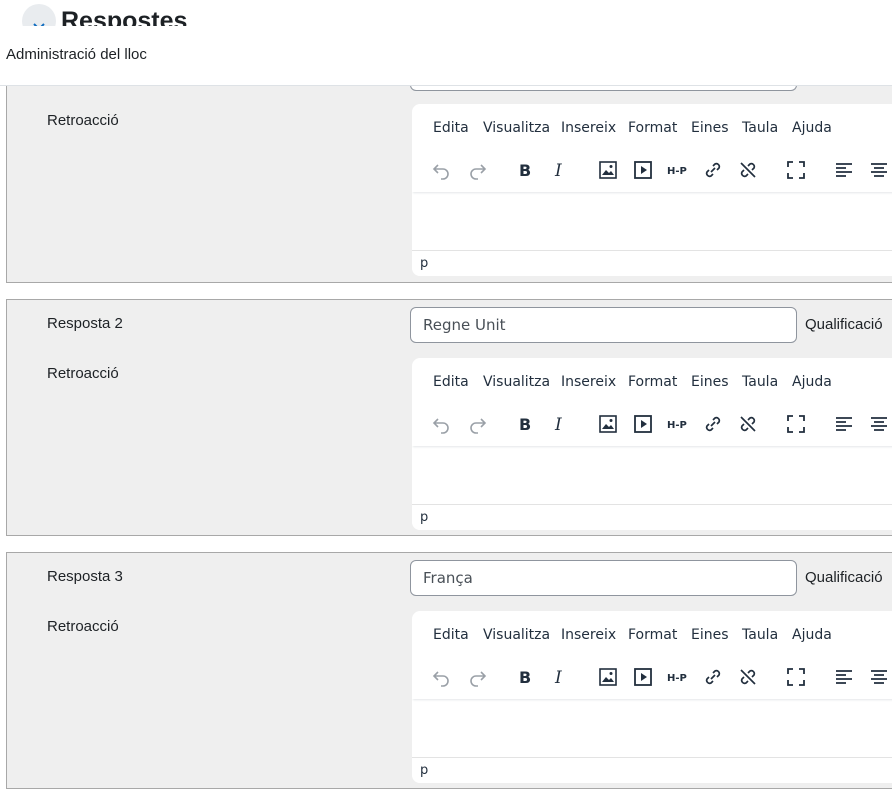 Image resolution: width=892 pixels, height=790 pixels. I want to click on h5p-icon: H-P, so click(677, 425).